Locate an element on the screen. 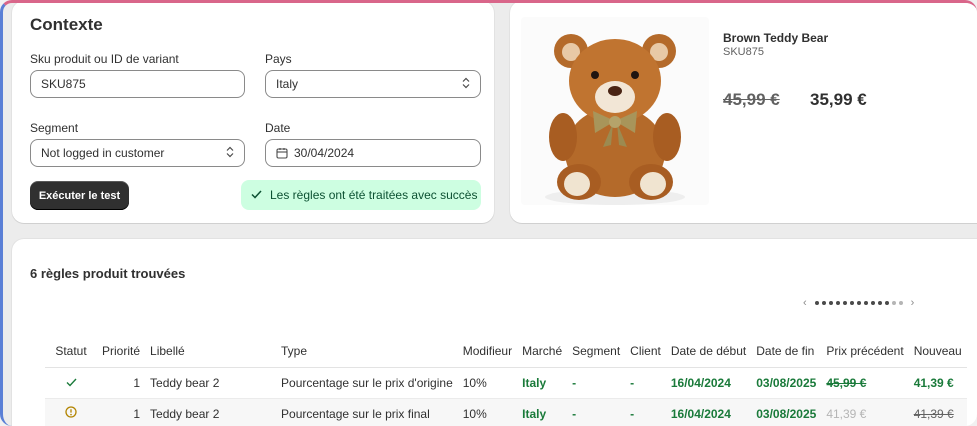 The height and width of the screenshot is (426, 977). col-header-client: Client is located at coordinates (645, 351).